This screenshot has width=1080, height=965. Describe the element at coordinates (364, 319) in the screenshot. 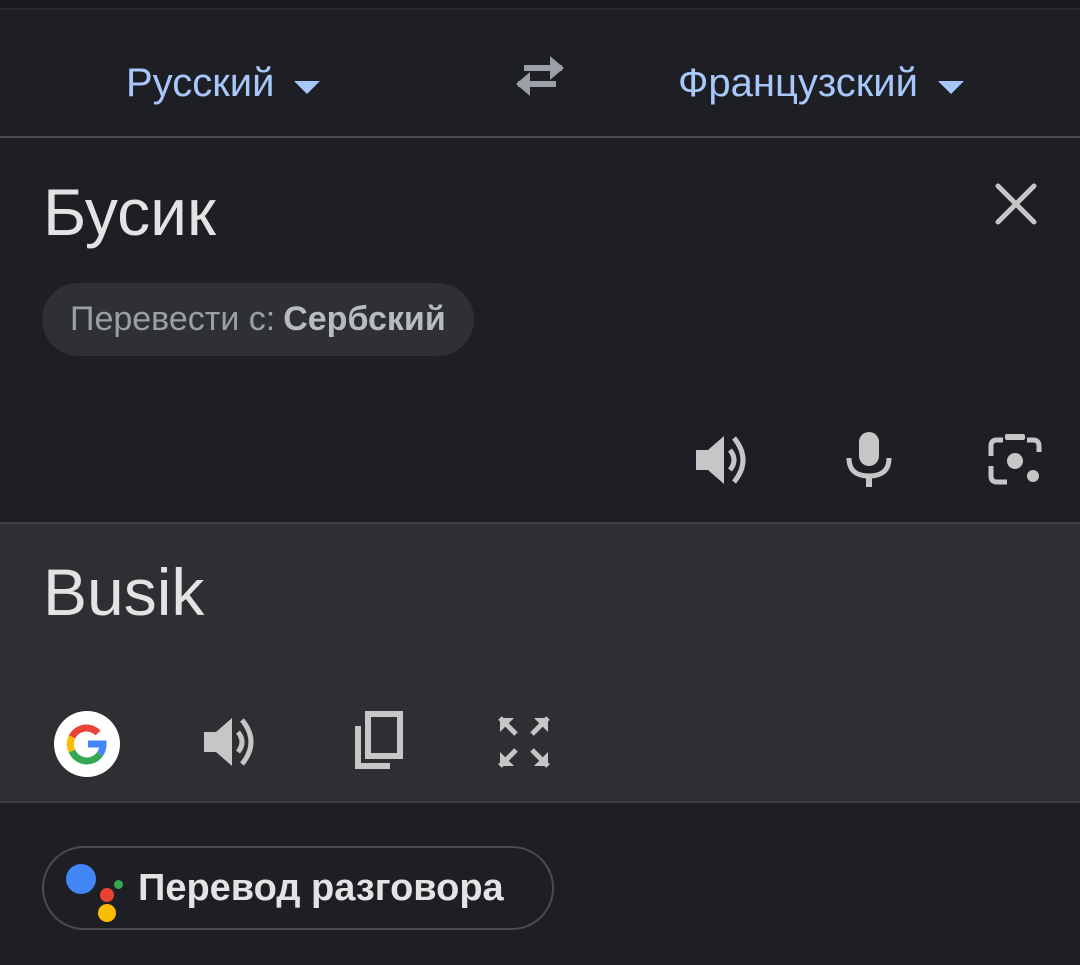

I see `detected-language-label: Сербский` at that location.